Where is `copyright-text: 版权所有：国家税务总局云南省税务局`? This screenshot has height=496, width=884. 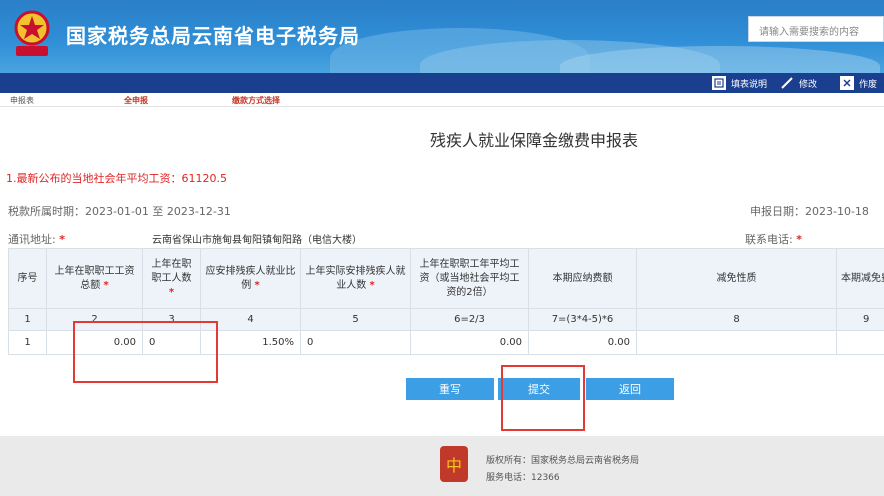
copyright-text: 版权所有：国家税务总局云南省税务局 is located at coordinates (563, 461).